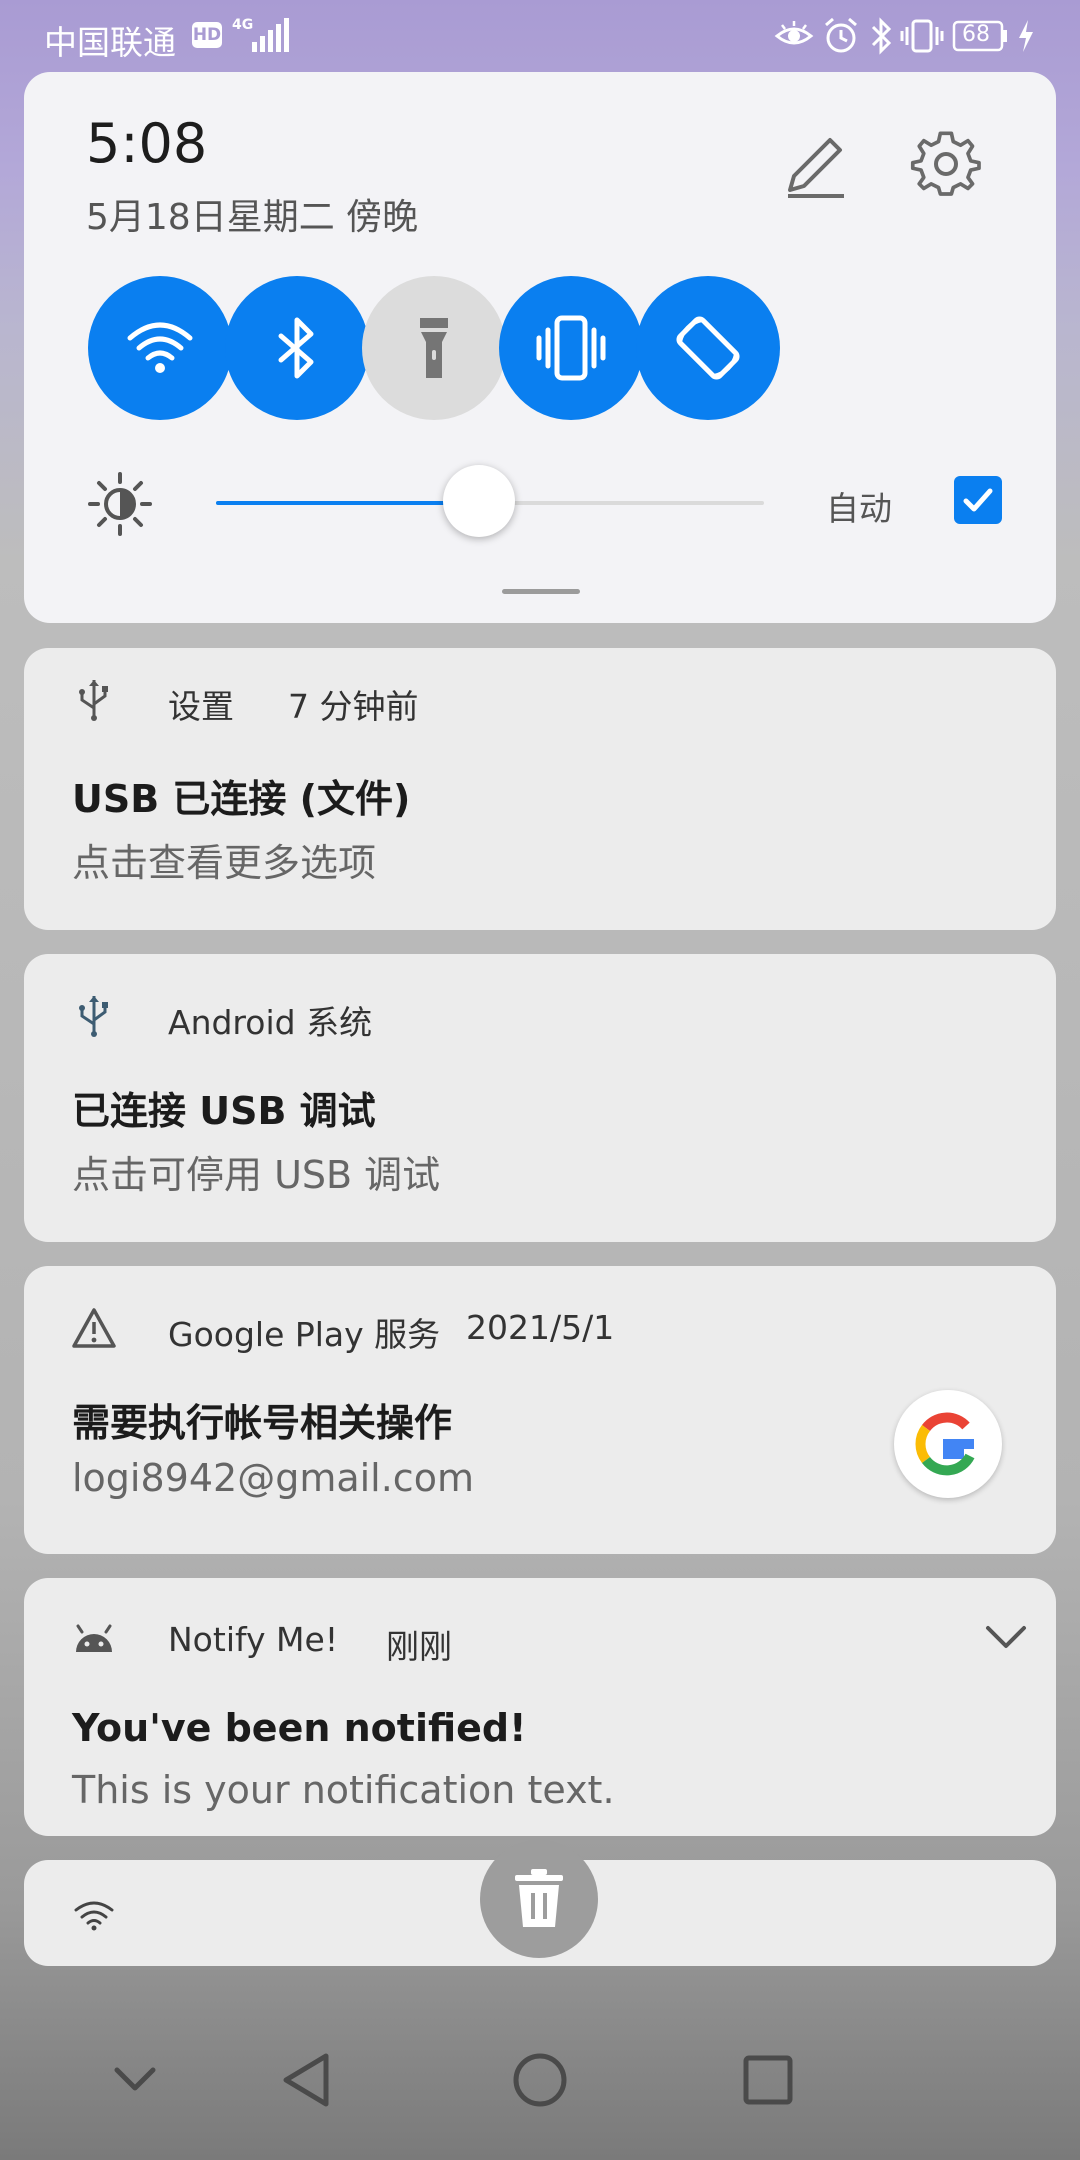 The height and width of the screenshot is (2160, 1080). I want to click on notification-card-usb-debug: Android 系统 已连接 USB 调试 点击可停用 USB 调试, so click(540, 1098).